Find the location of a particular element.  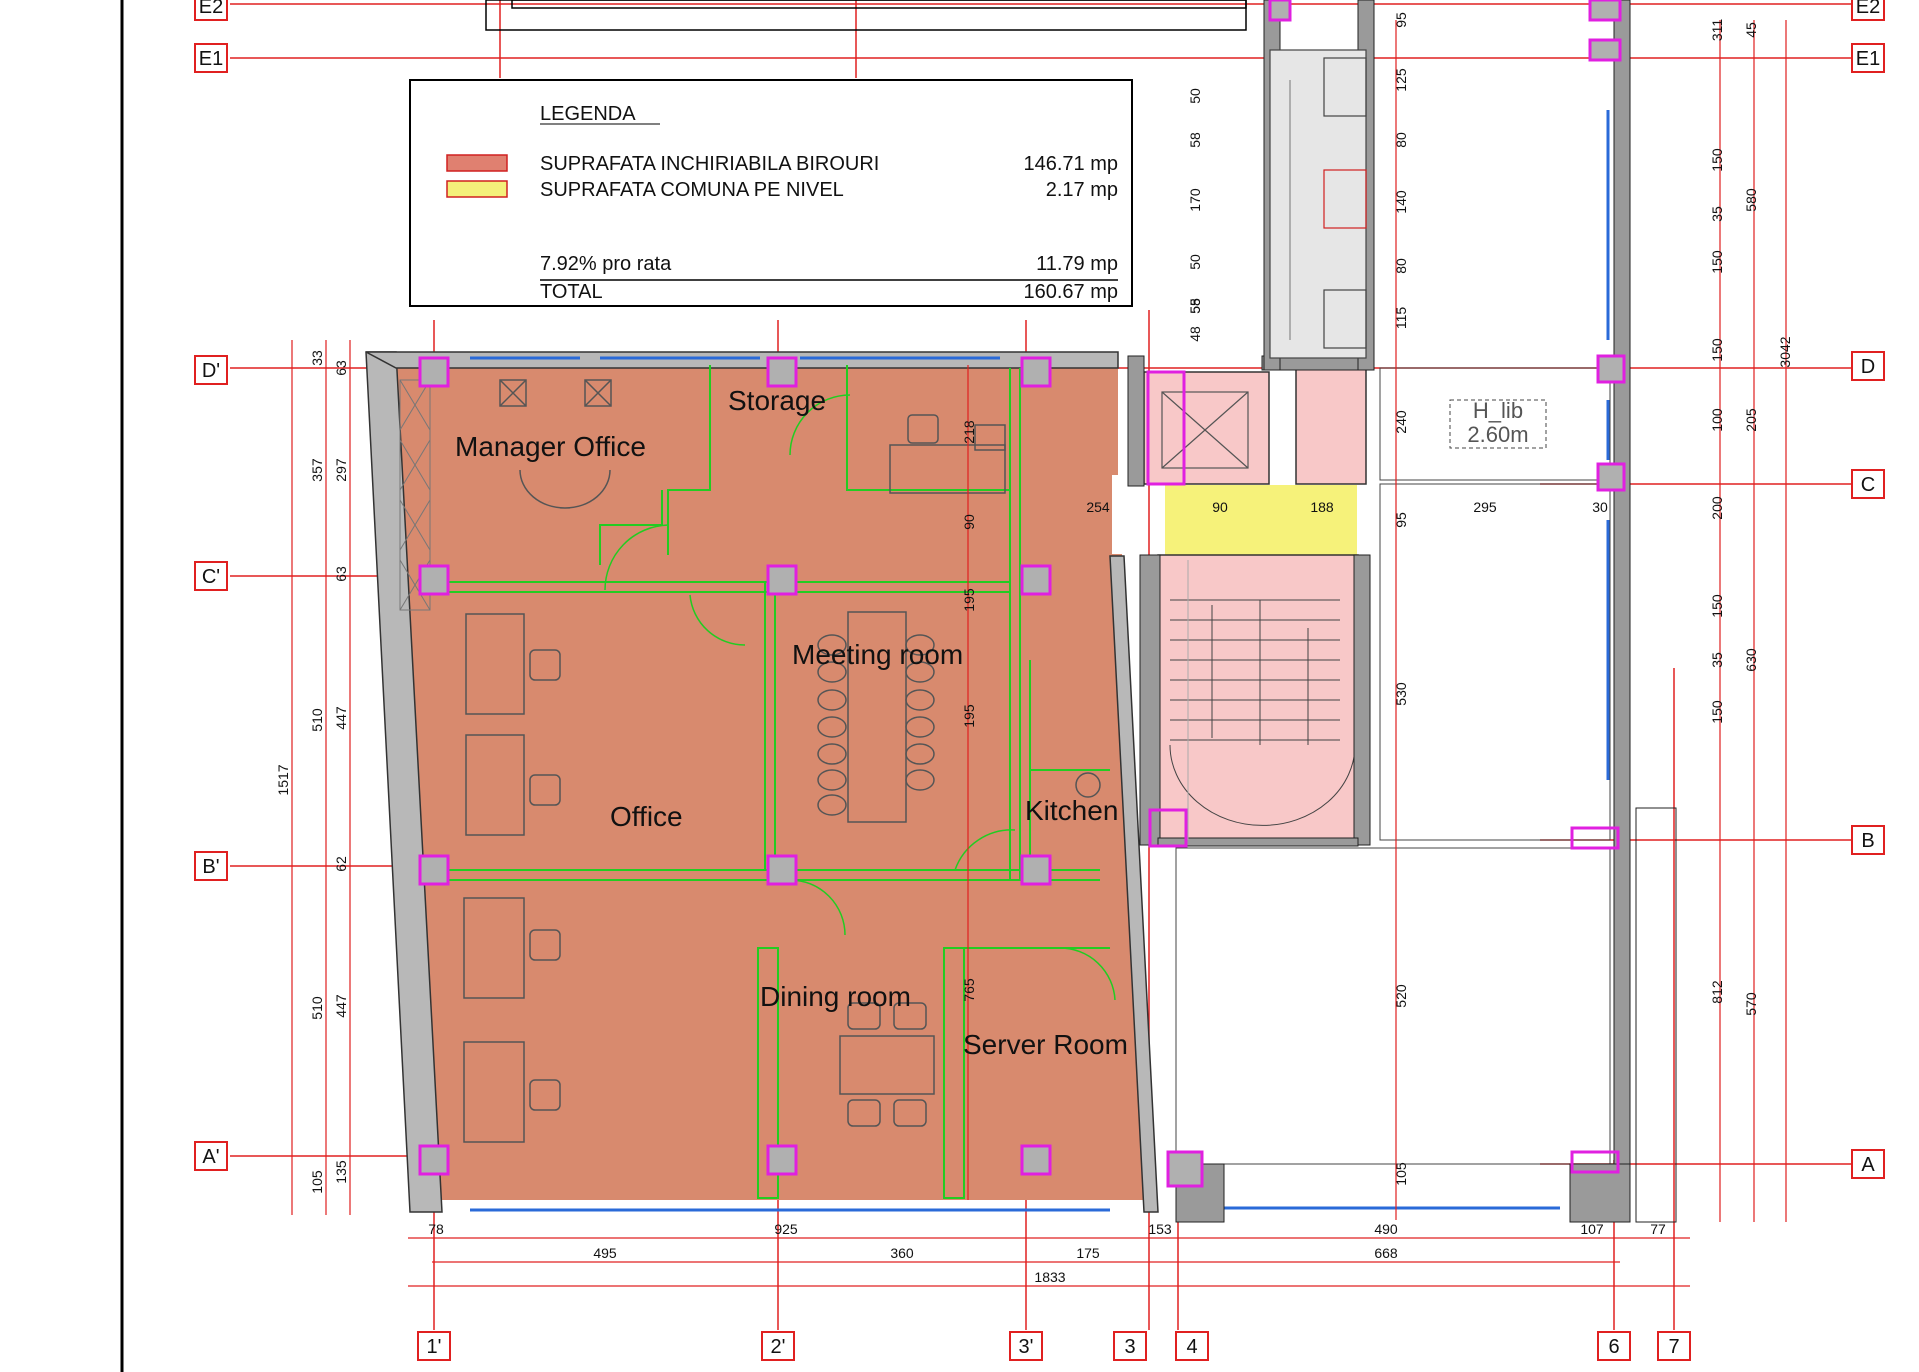

grid-label-b-prime: B' is located at coordinates (210, 867).